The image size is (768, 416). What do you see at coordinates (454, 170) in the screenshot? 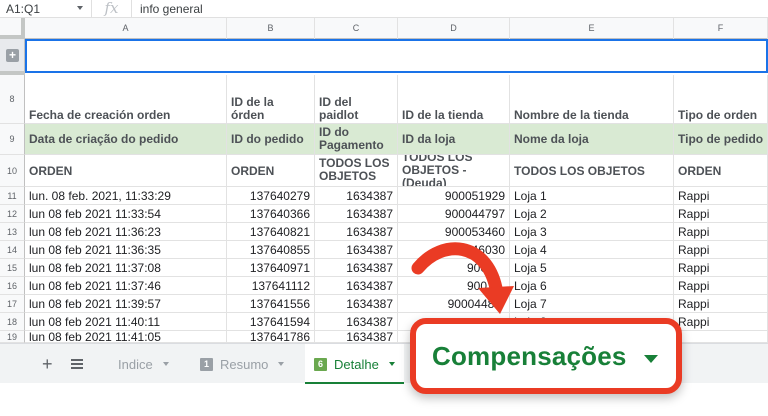
I see `cell: TODOS LOS OBJETOS - (Deuda)` at bounding box center [454, 170].